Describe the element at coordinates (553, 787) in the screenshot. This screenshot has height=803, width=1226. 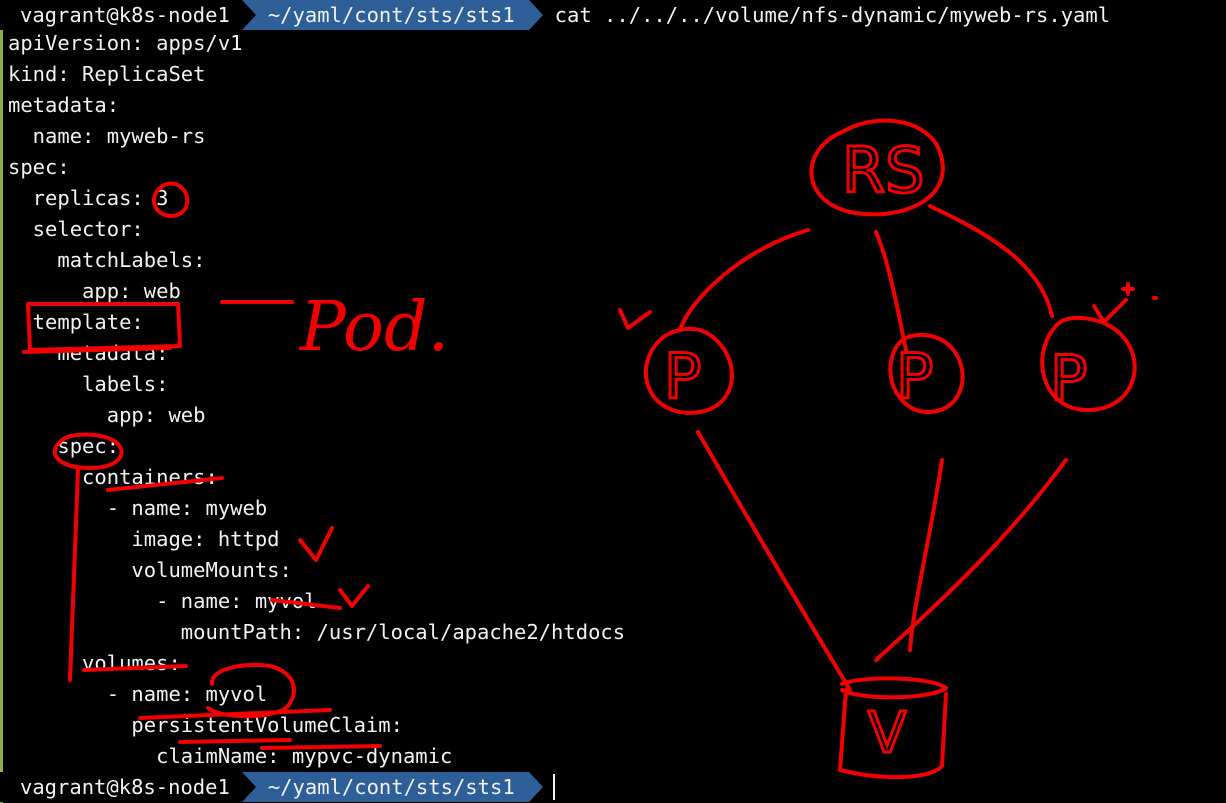
I see `text-cursor` at that location.